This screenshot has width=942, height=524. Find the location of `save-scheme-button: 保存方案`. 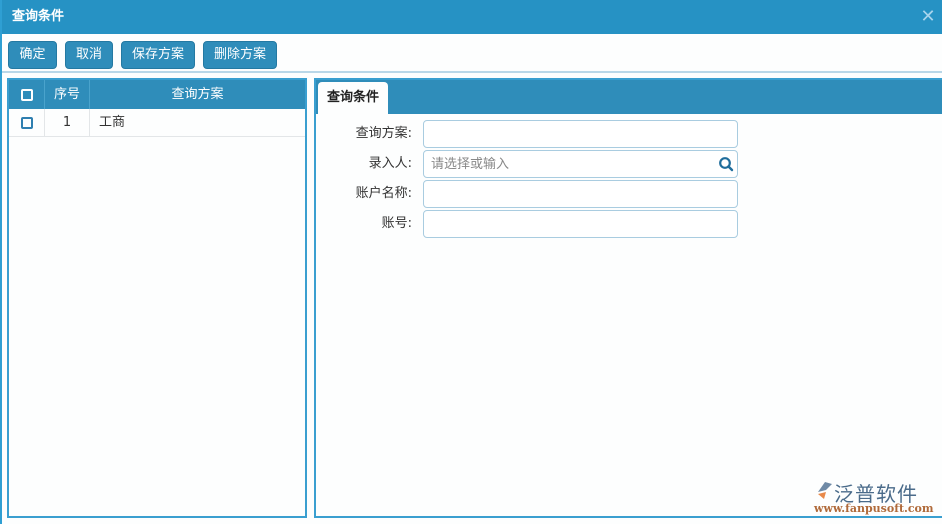

save-scheme-button: 保存方案 is located at coordinates (158, 55).